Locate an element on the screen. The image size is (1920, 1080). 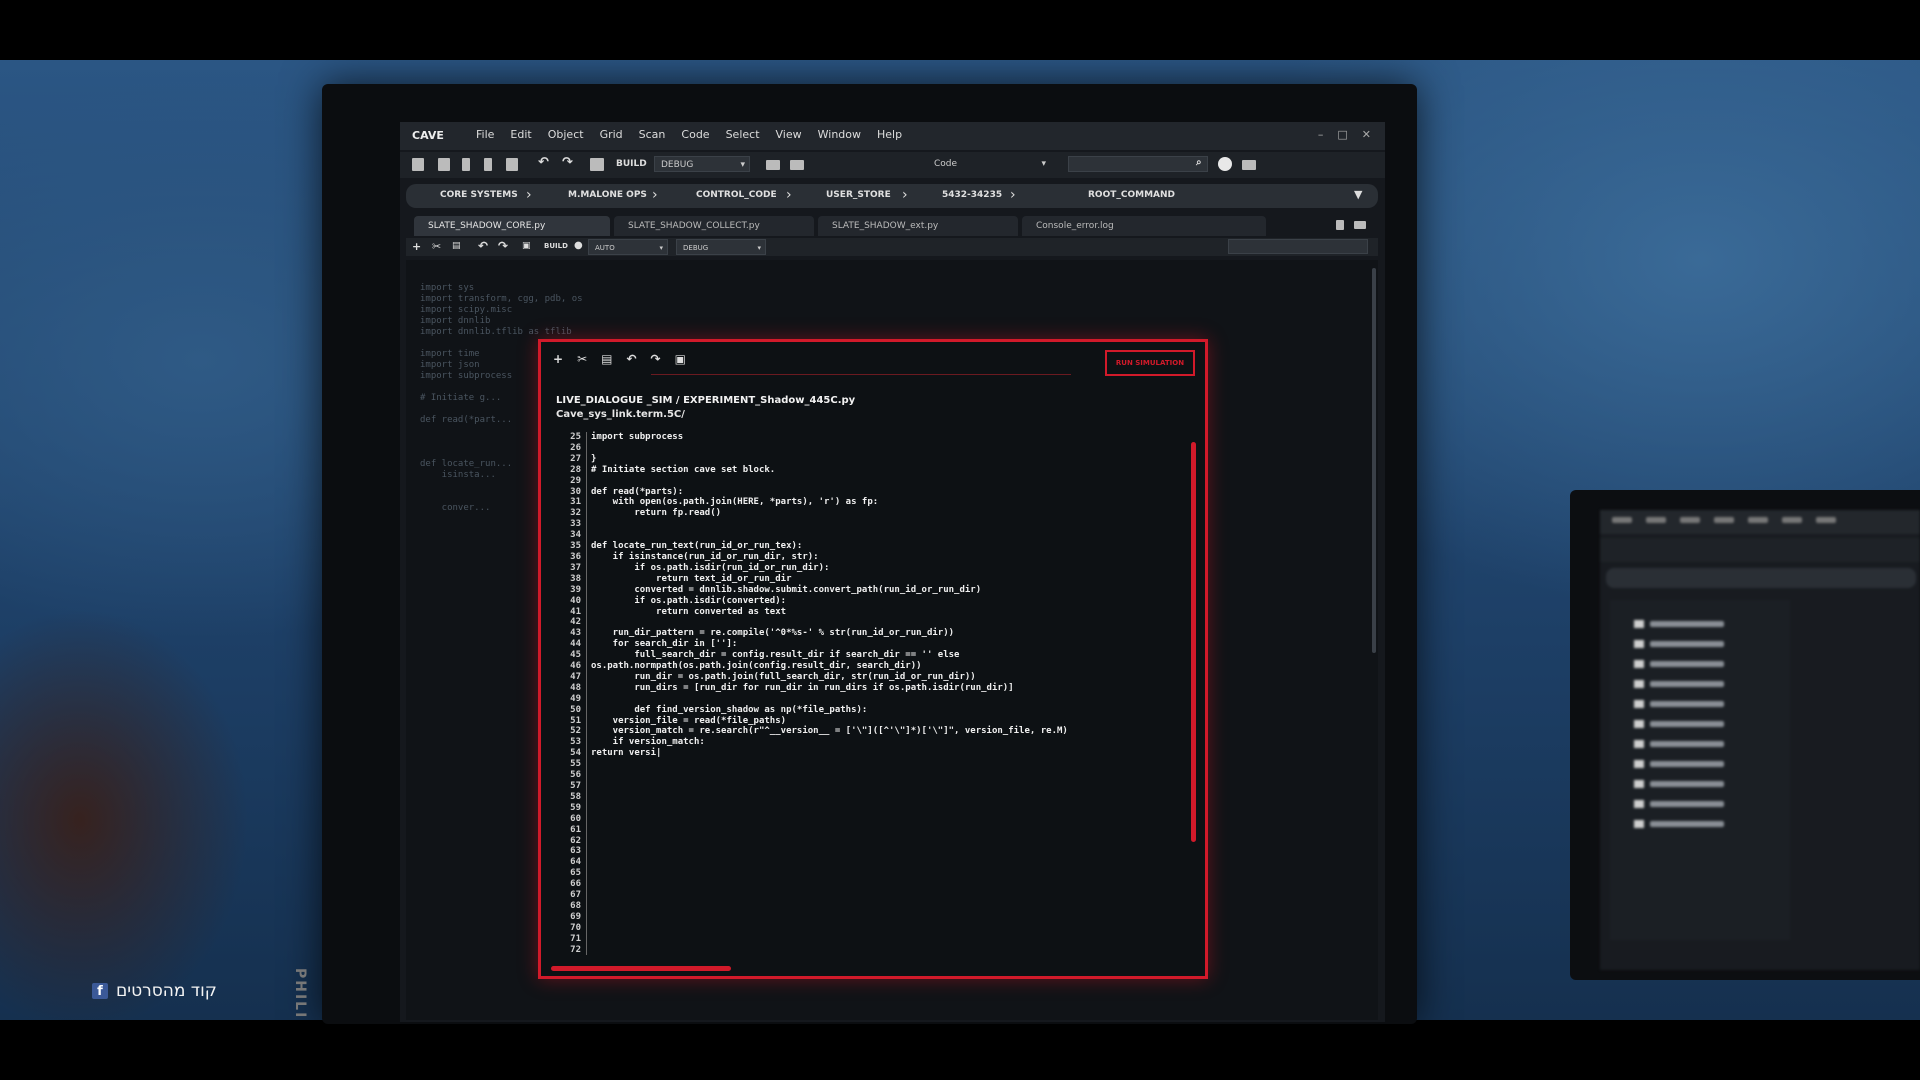
watermark: f קוד מהסרטים is located at coordinates (154, 991).